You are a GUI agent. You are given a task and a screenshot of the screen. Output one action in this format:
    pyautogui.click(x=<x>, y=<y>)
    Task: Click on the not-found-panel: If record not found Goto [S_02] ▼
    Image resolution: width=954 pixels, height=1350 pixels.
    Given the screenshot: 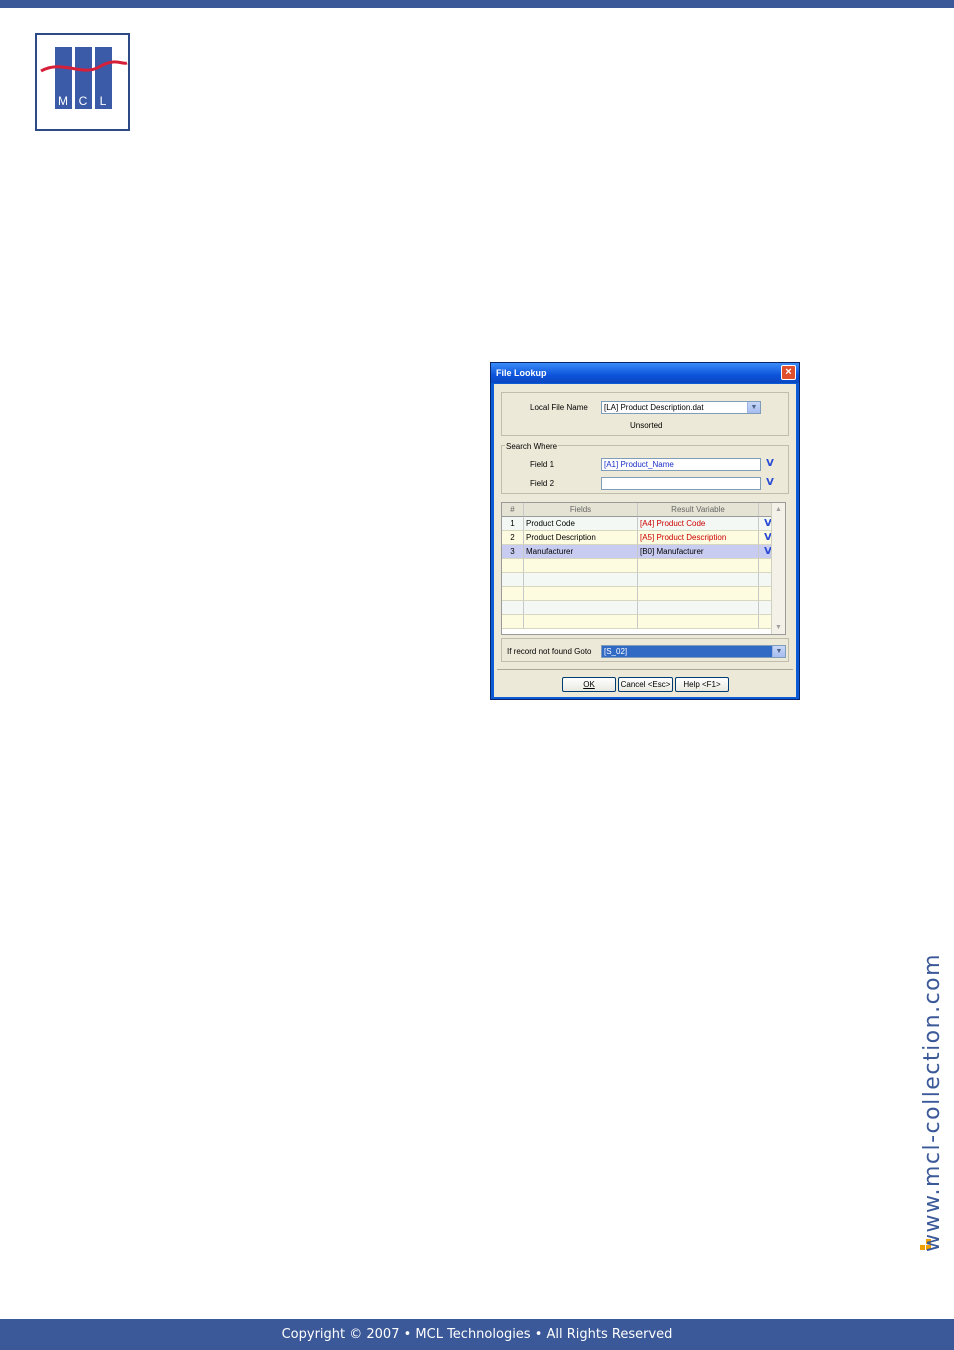 What is the action you would take?
    pyautogui.click(x=645, y=650)
    